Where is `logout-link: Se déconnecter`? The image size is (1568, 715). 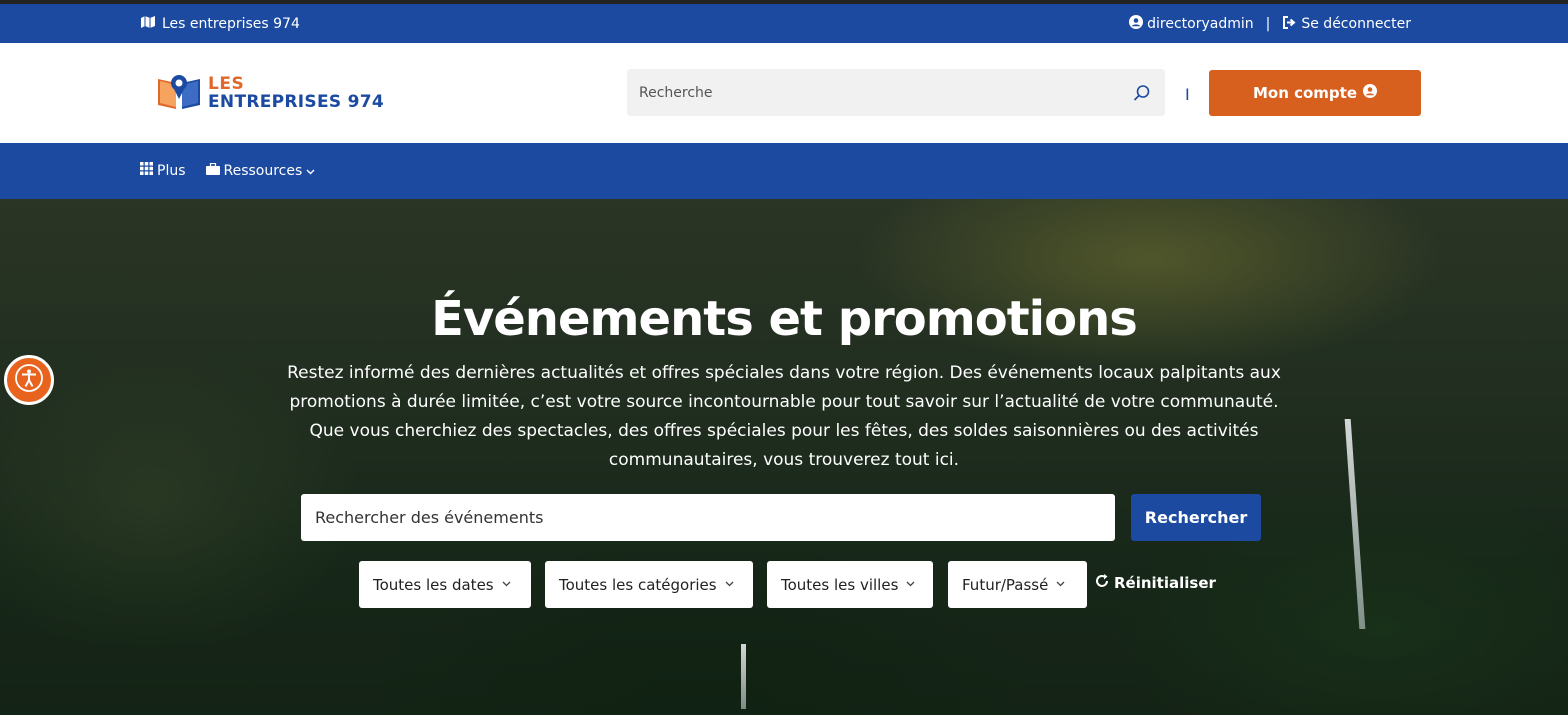
logout-link: Se déconnecter is located at coordinates (1346, 24).